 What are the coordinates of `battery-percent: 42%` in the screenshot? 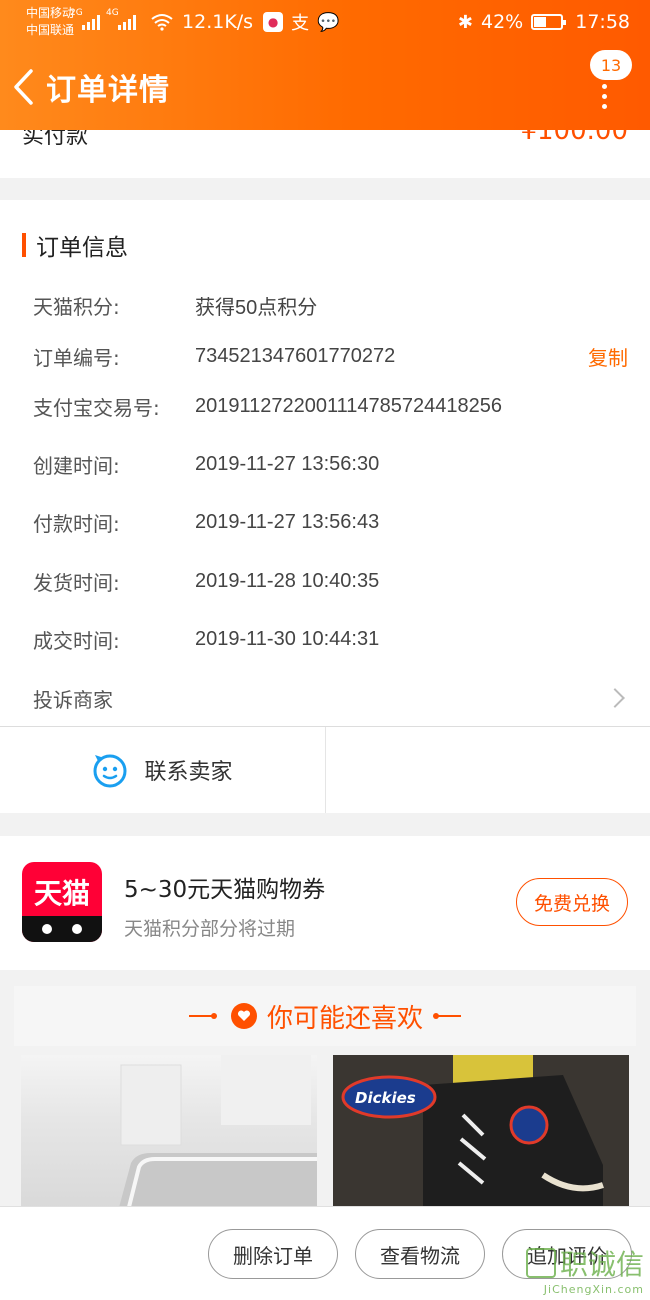 It's located at (502, 22).